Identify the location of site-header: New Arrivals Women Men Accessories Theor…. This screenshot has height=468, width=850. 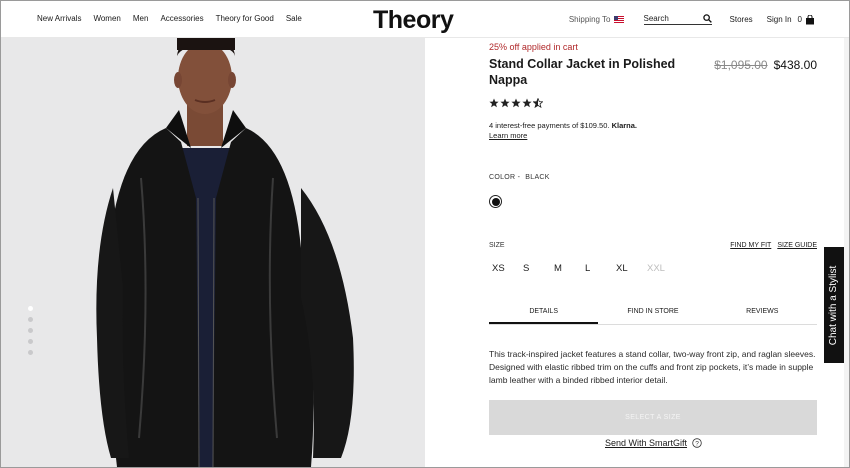
(425, 19).